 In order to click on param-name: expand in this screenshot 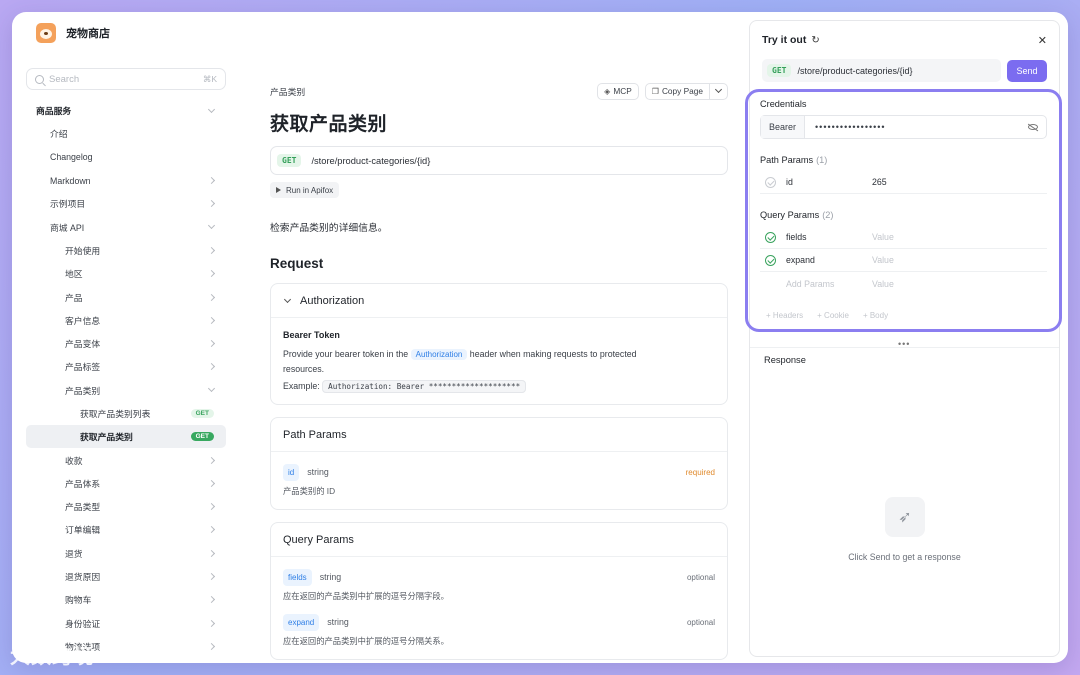, I will do `click(301, 622)`.